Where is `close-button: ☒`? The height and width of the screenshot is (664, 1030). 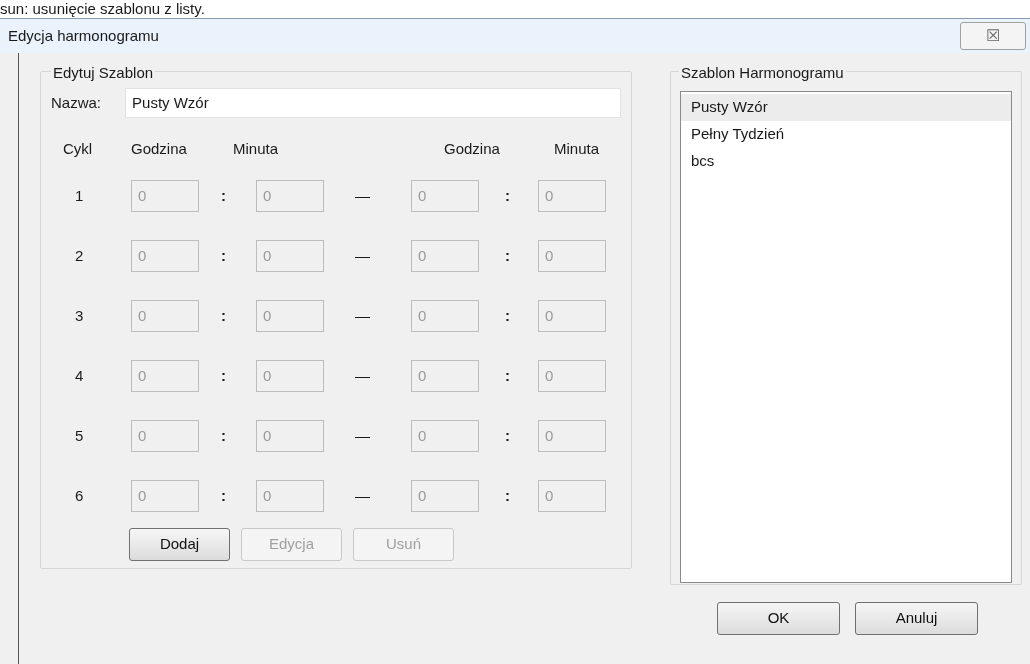 close-button: ☒ is located at coordinates (993, 36).